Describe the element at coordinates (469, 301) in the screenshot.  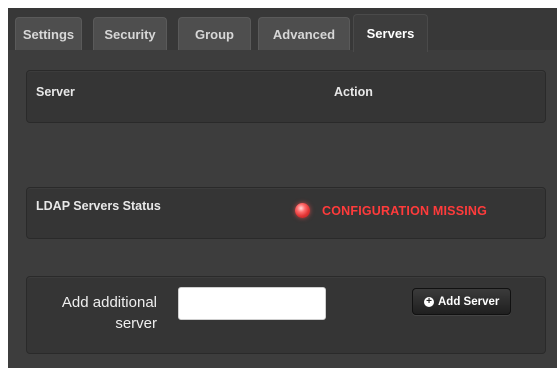
I see `add-server-button-label: Add Server` at that location.